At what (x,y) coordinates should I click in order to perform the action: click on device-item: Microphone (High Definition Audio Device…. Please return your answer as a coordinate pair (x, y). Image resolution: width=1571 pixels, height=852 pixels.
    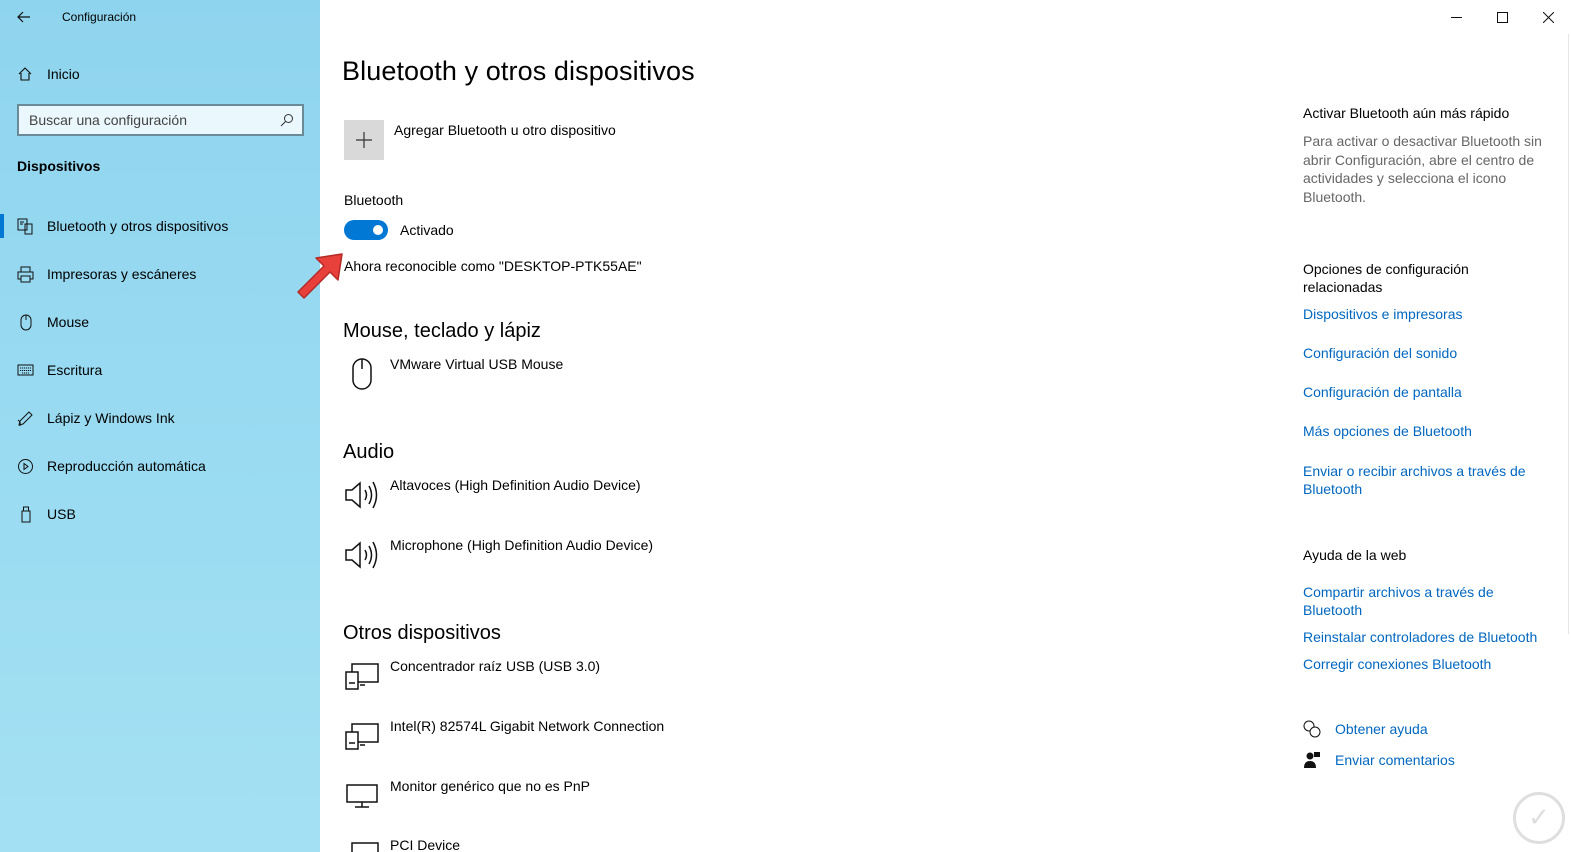
    Looking at the image, I should click on (498, 555).